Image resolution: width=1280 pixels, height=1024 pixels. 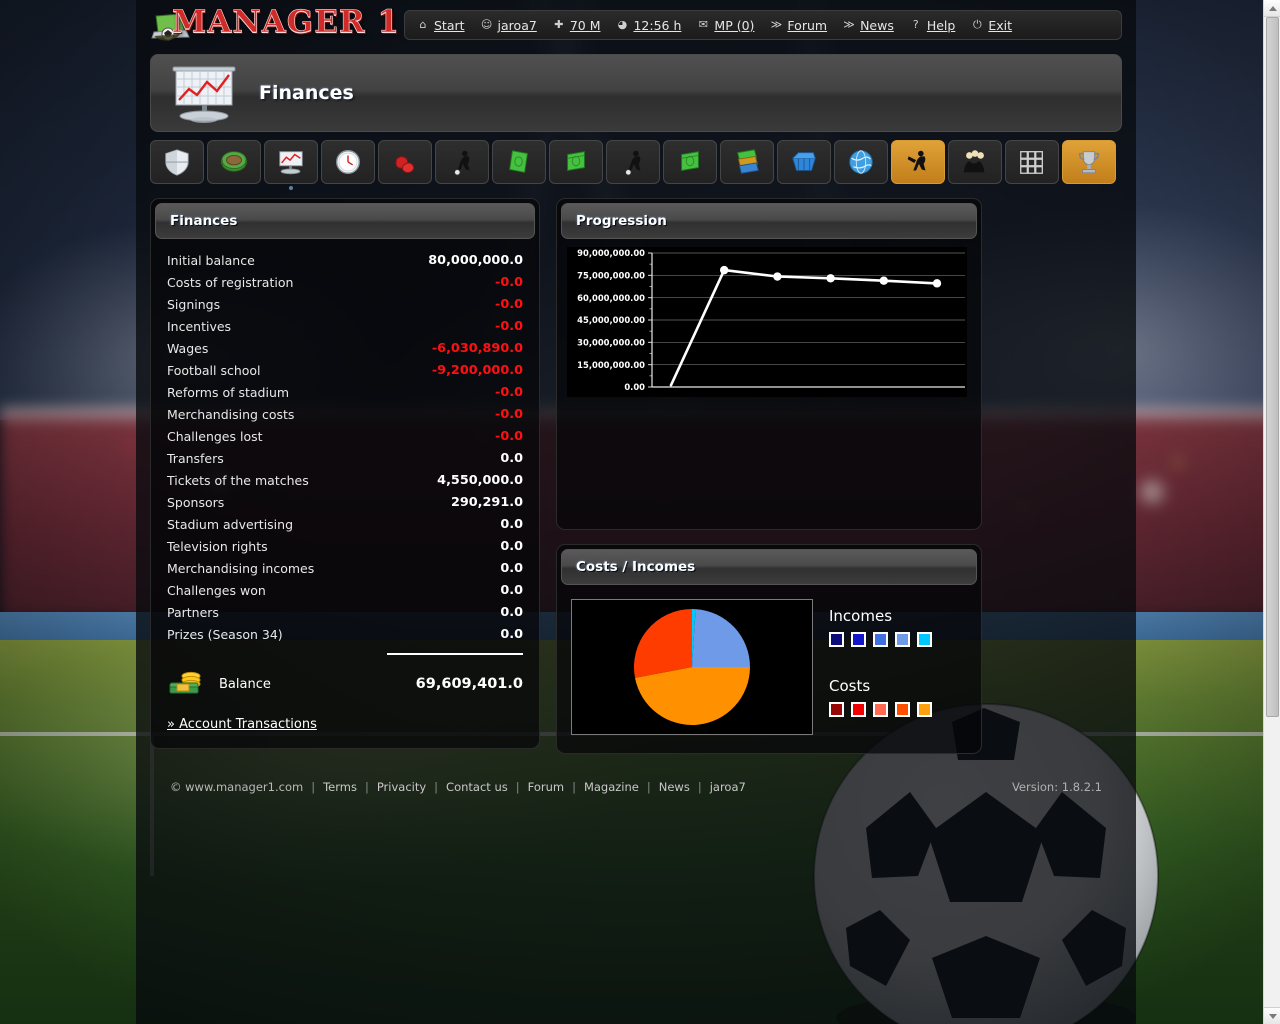 I want to click on footer-link-forum: Forum, so click(x=546, y=787).